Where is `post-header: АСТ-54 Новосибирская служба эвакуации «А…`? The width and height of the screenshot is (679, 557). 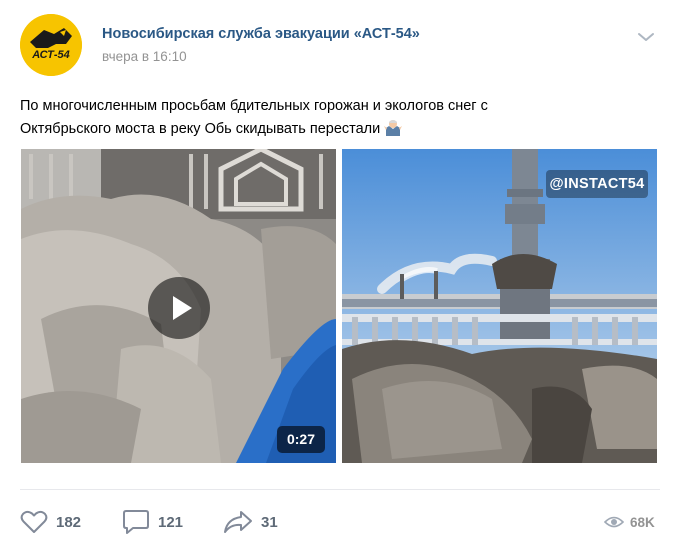
post-header: АСТ-54 Новосибирская служба эвакуации «А… is located at coordinates (340, 46).